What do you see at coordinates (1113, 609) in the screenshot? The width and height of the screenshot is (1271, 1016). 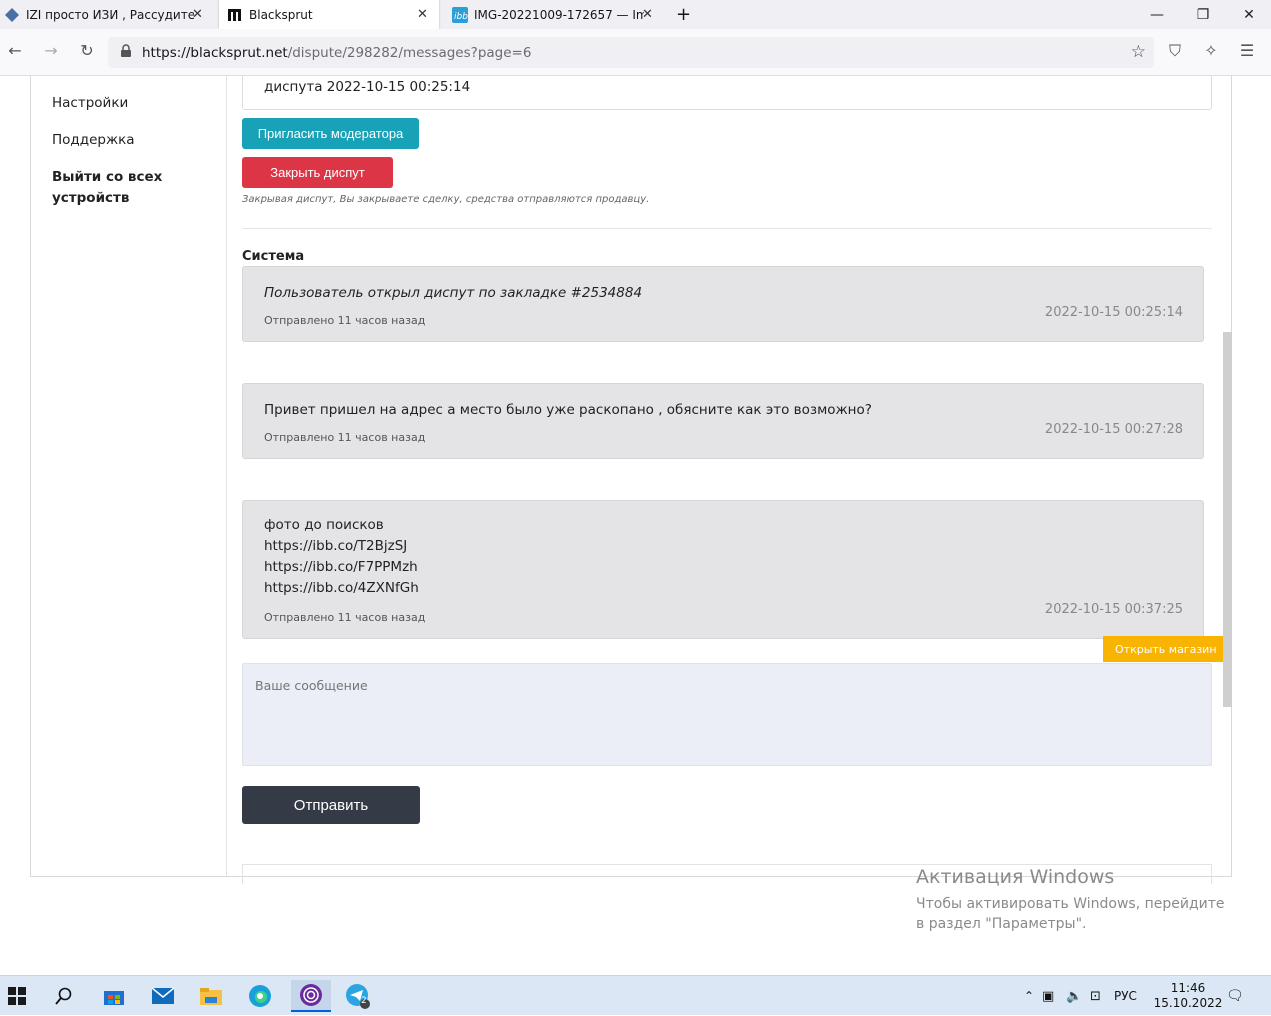 I see `message-date: 2022-10-15 00:37:25` at bounding box center [1113, 609].